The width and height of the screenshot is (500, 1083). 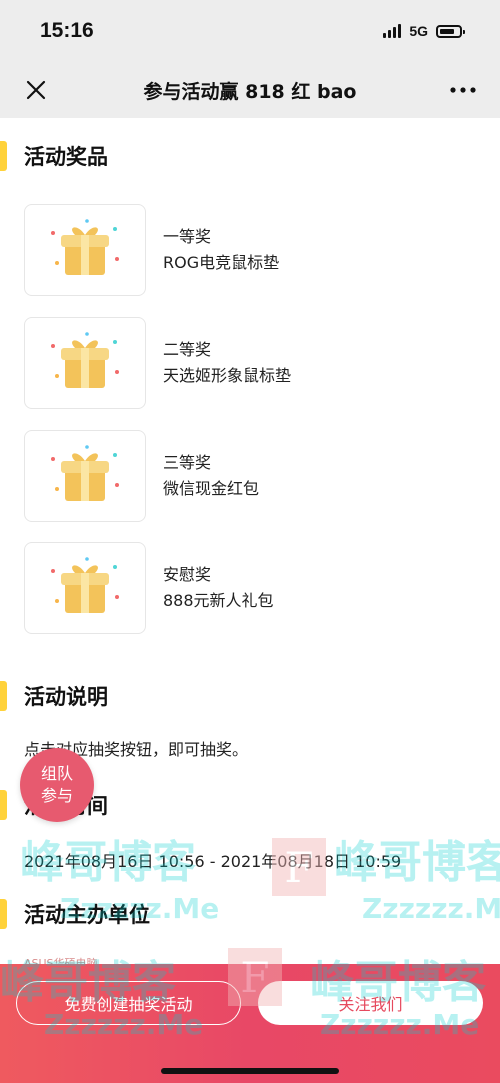 What do you see at coordinates (187, 462) in the screenshot?
I see `prize-level: 三等奖` at bounding box center [187, 462].